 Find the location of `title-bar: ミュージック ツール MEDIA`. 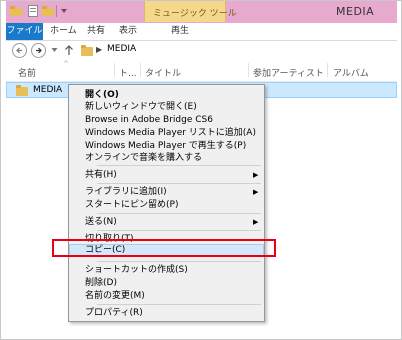

title-bar: ミュージック ツール MEDIA is located at coordinates (201, 12).